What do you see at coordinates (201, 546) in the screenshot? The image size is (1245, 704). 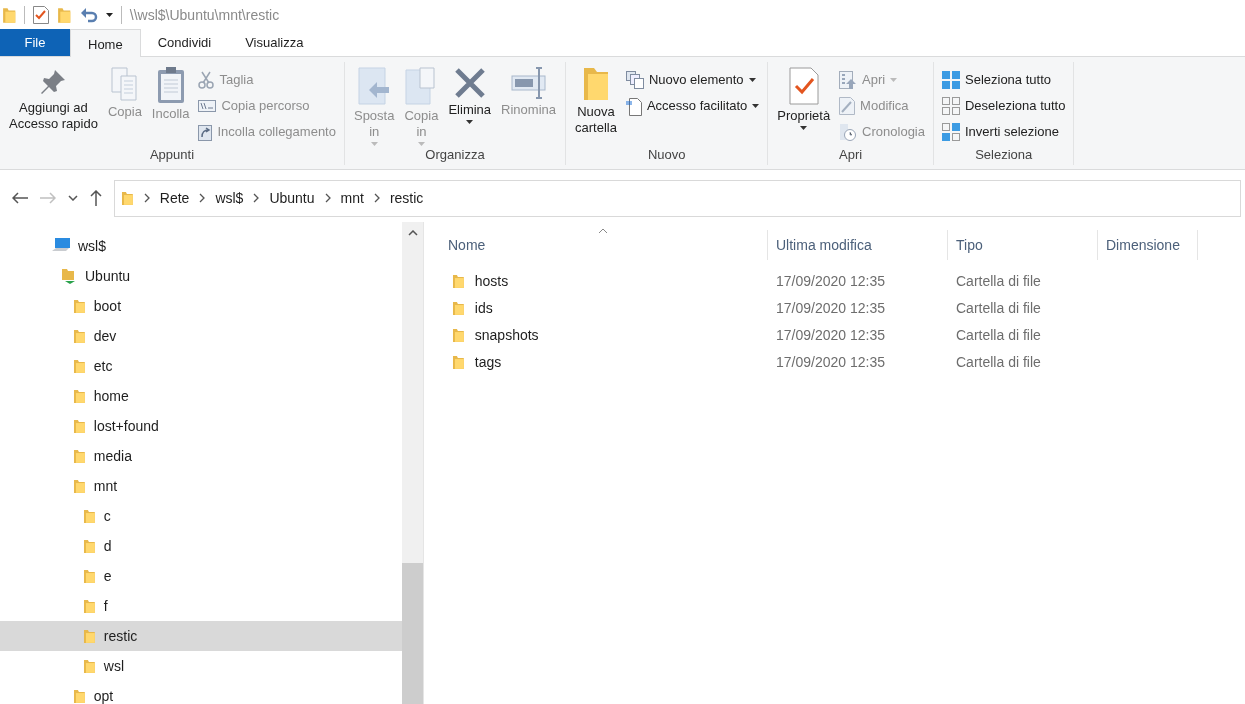 I see `tree-item: d` at bounding box center [201, 546].